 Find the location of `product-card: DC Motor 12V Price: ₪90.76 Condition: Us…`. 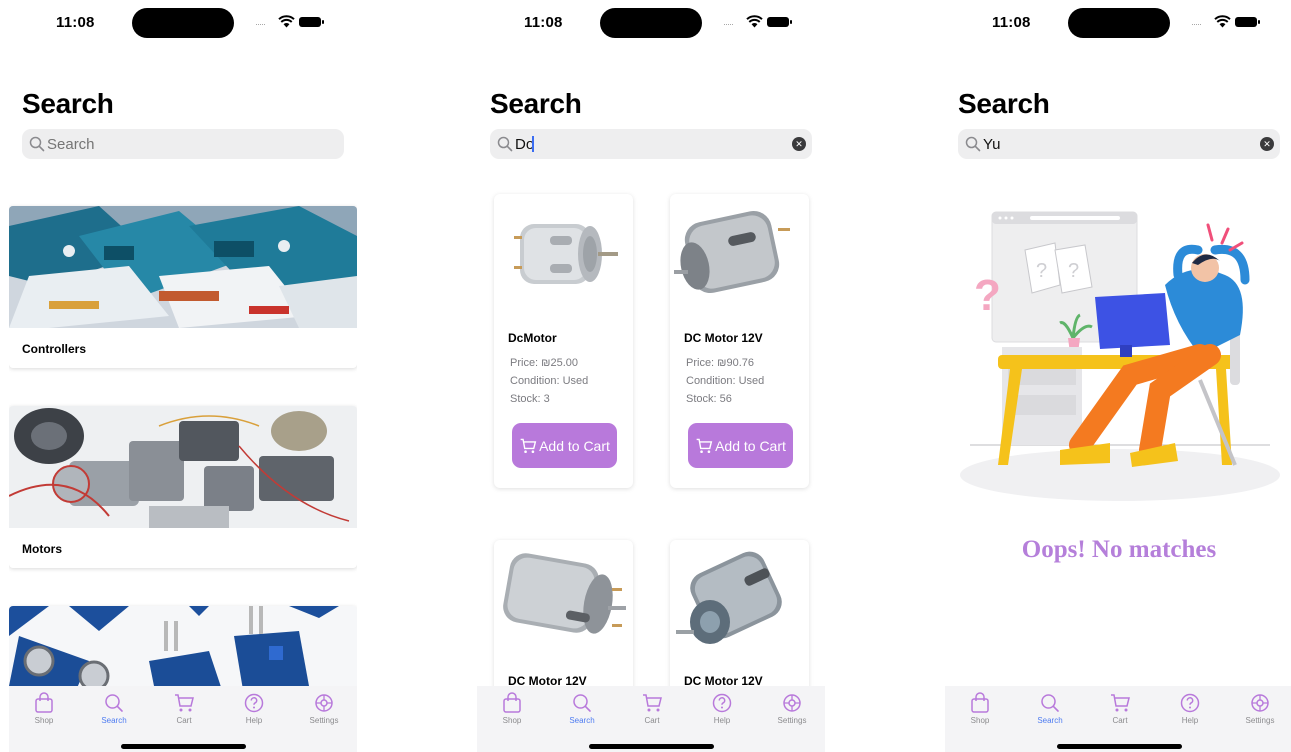

product-card: DC Motor 12V Price: ₪90.76 Condition: Us… is located at coordinates (739, 341).